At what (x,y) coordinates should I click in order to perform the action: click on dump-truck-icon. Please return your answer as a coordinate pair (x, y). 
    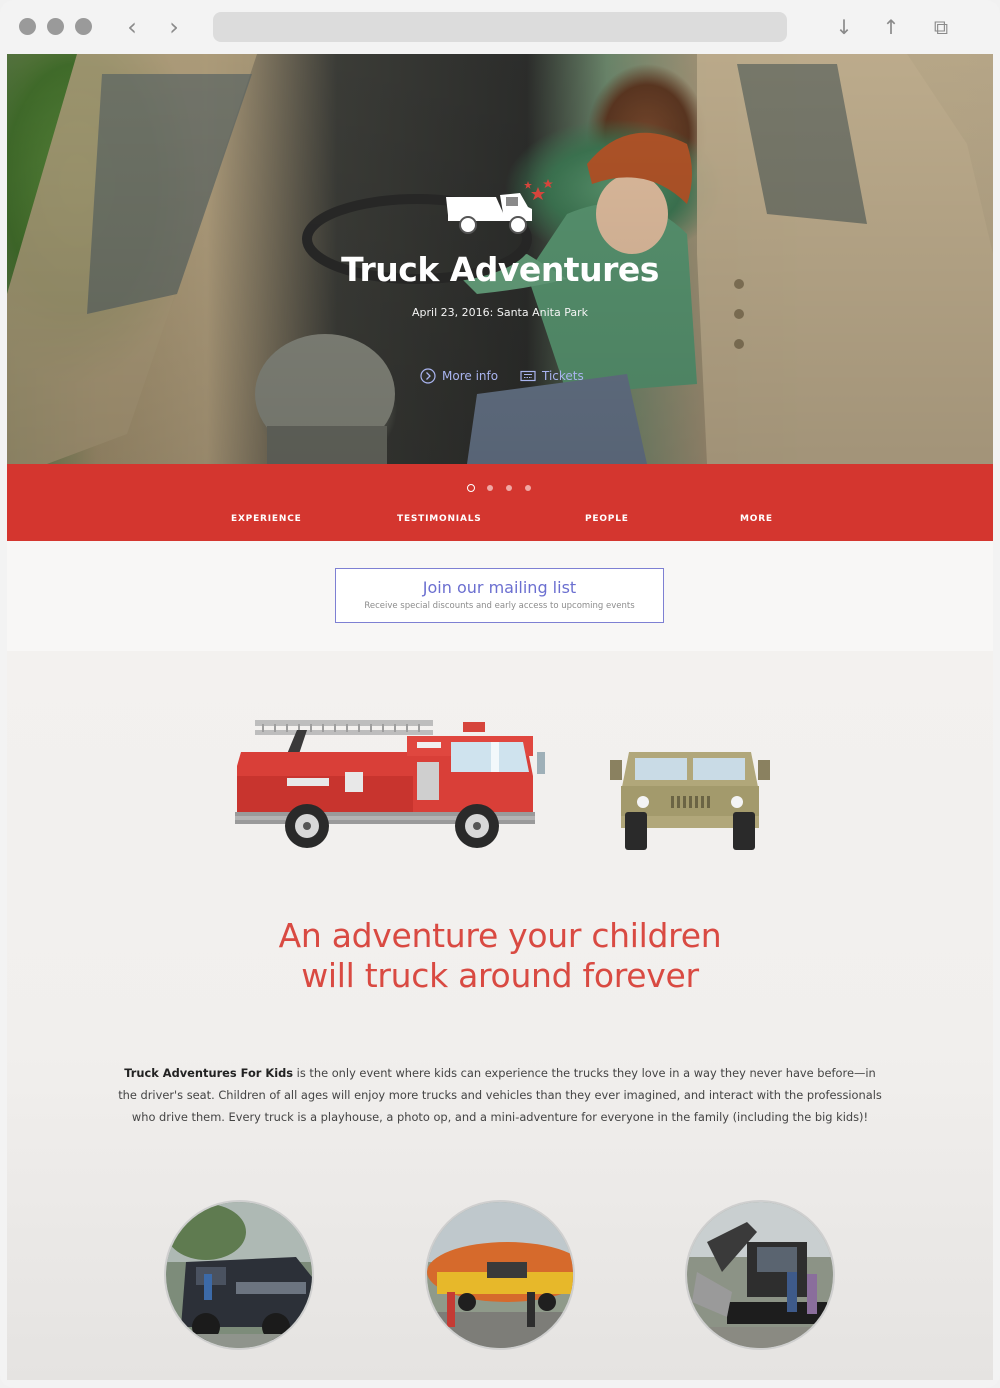
    Looking at the image, I should click on (499, 206).